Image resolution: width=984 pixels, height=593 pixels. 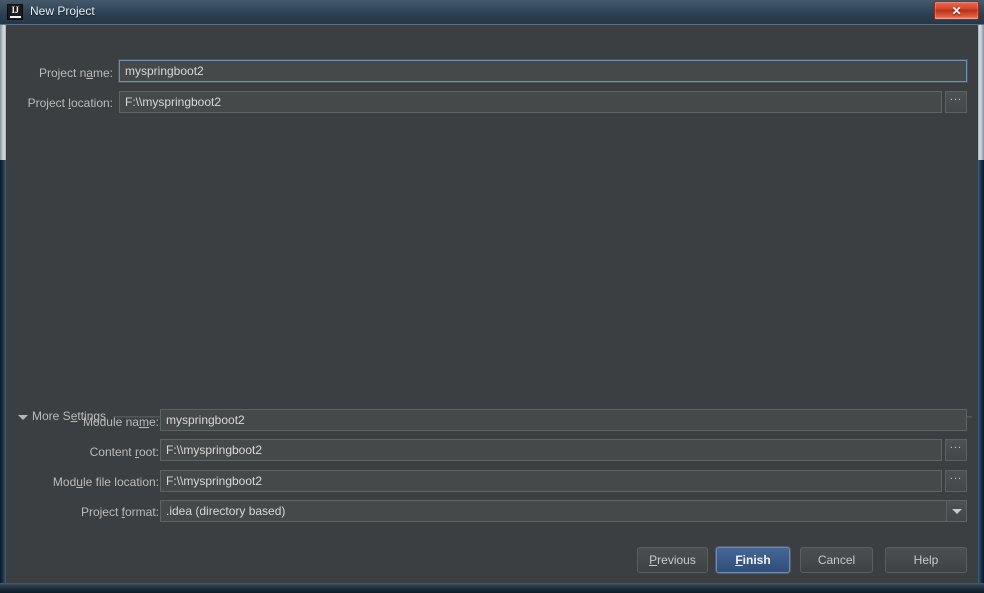 What do you see at coordinates (563, 420) in the screenshot?
I see `module-name-input: myspringboot2` at bounding box center [563, 420].